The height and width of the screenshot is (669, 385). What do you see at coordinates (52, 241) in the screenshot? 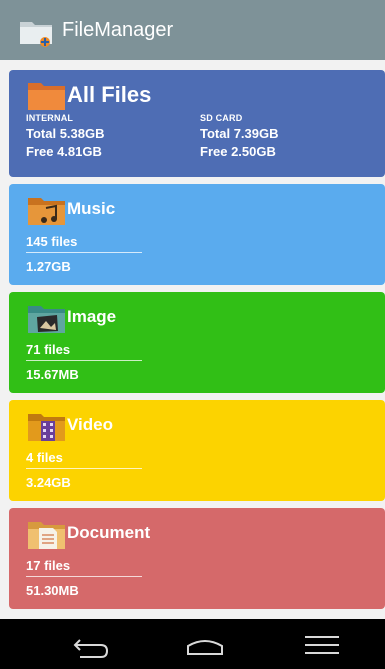
I see `music-file-count: 145 files` at bounding box center [52, 241].